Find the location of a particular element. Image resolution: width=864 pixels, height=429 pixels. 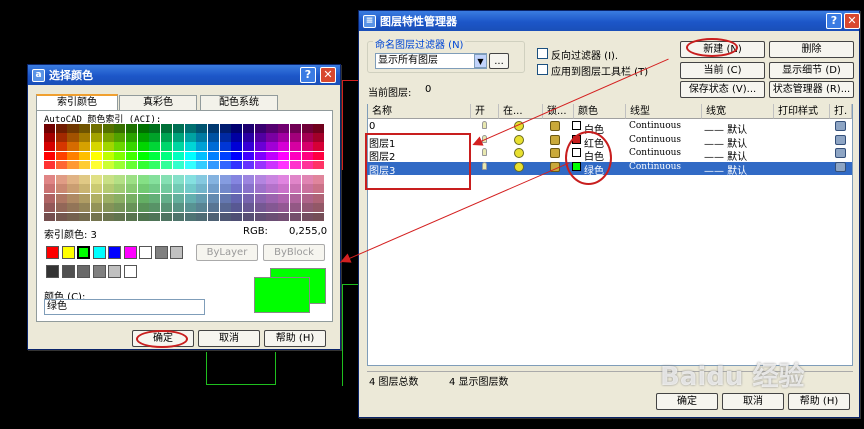

close-icon: ✕ is located at coordinates (852, 21).